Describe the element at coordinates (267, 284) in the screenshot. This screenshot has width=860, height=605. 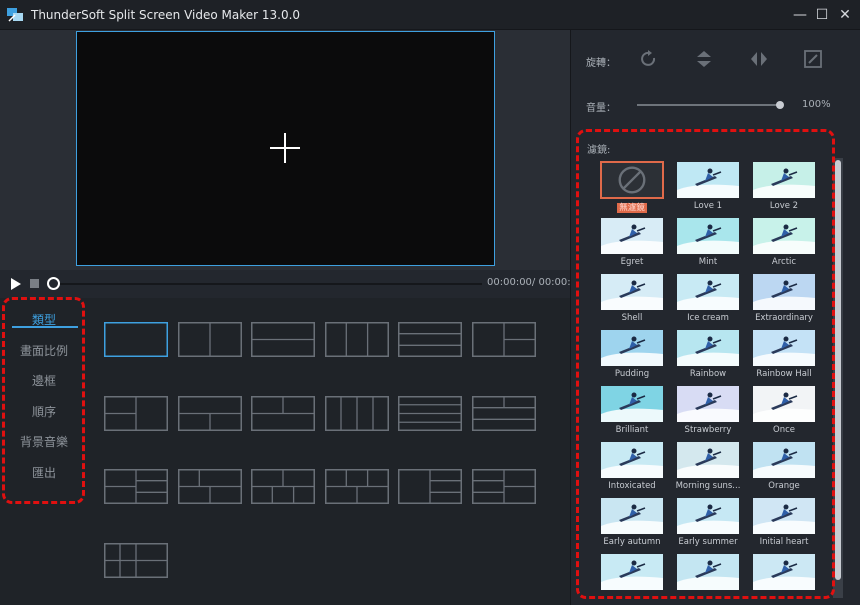
I see `seek-bar` at that location.